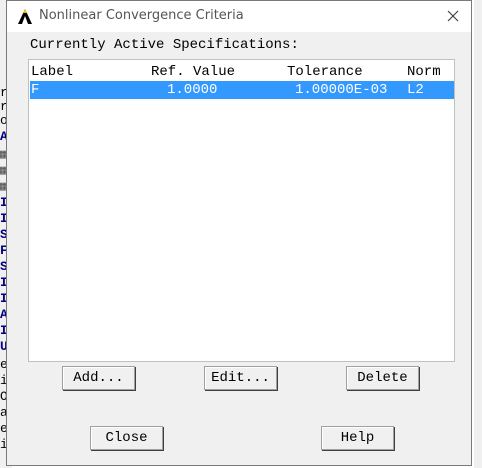 Image resolution: width=482 pixels, height=468 pixels. Describe the element at coordinates (415, 90) in the screenshot. I see `row-norm: L2` at that location.